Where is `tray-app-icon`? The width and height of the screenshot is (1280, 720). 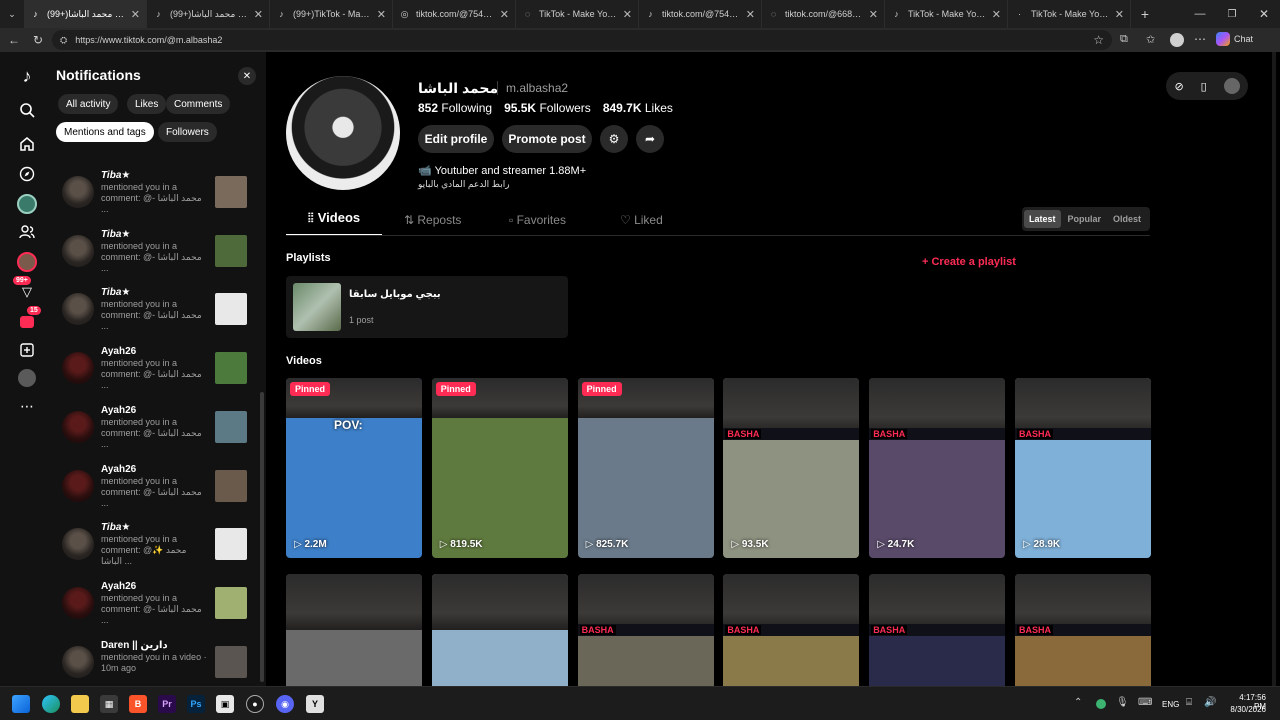
tray-app-icon is located at coordinates (1101, 704).